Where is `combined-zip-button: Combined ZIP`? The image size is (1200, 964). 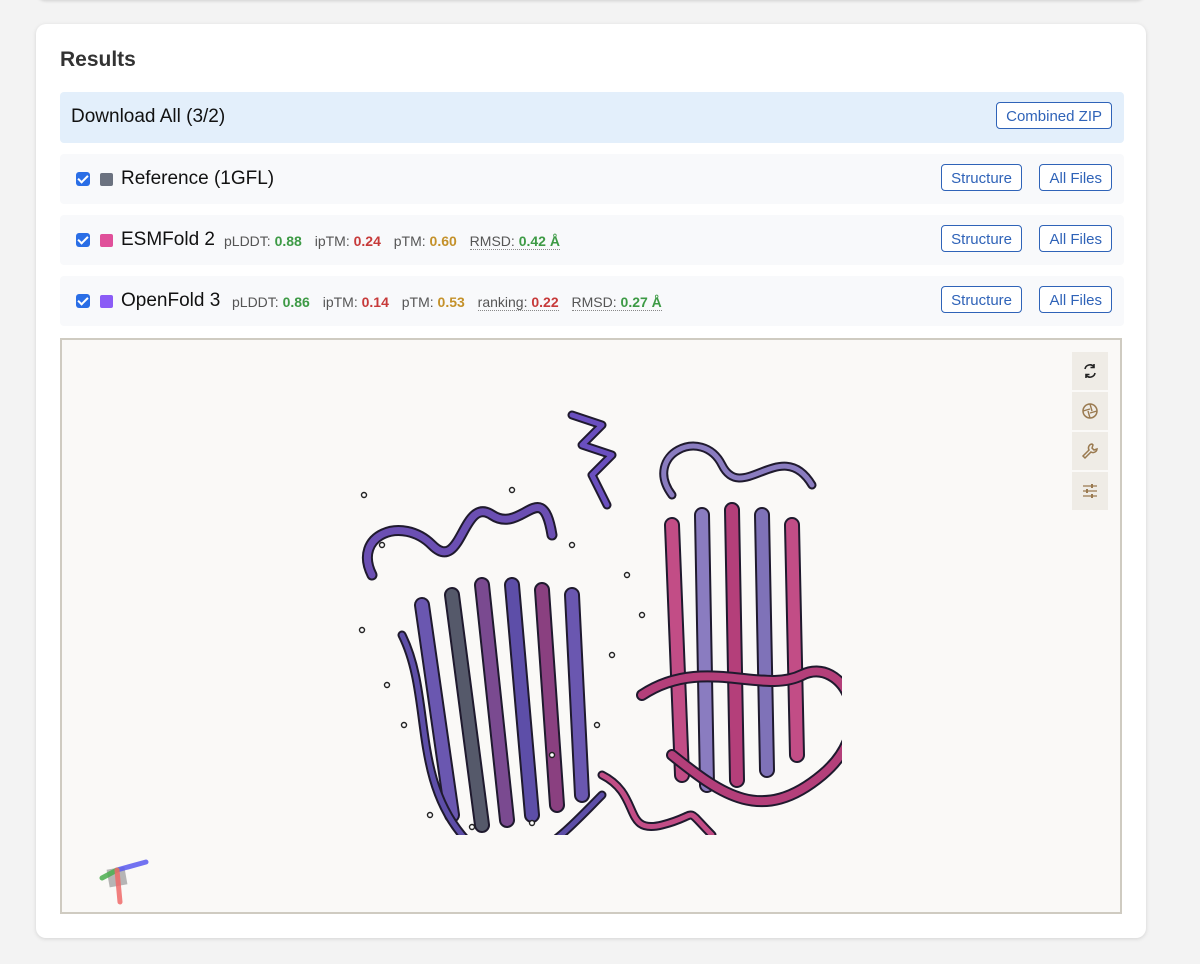 combined-zip-button: Combined ZIP is located at coordinates (1054, 115).